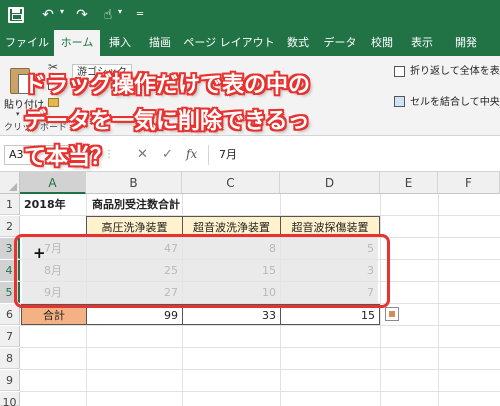  Describe the element at coordinates (10, 358) in the screenshot. I see `row-header-8: 8` at that location.